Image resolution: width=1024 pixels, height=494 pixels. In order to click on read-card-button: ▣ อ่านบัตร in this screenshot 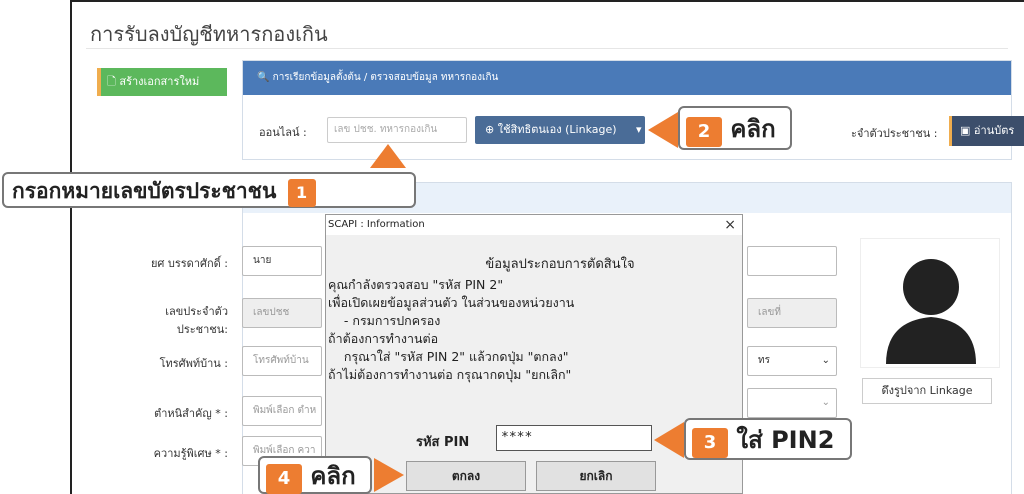, I will do `click(986, 131)`.